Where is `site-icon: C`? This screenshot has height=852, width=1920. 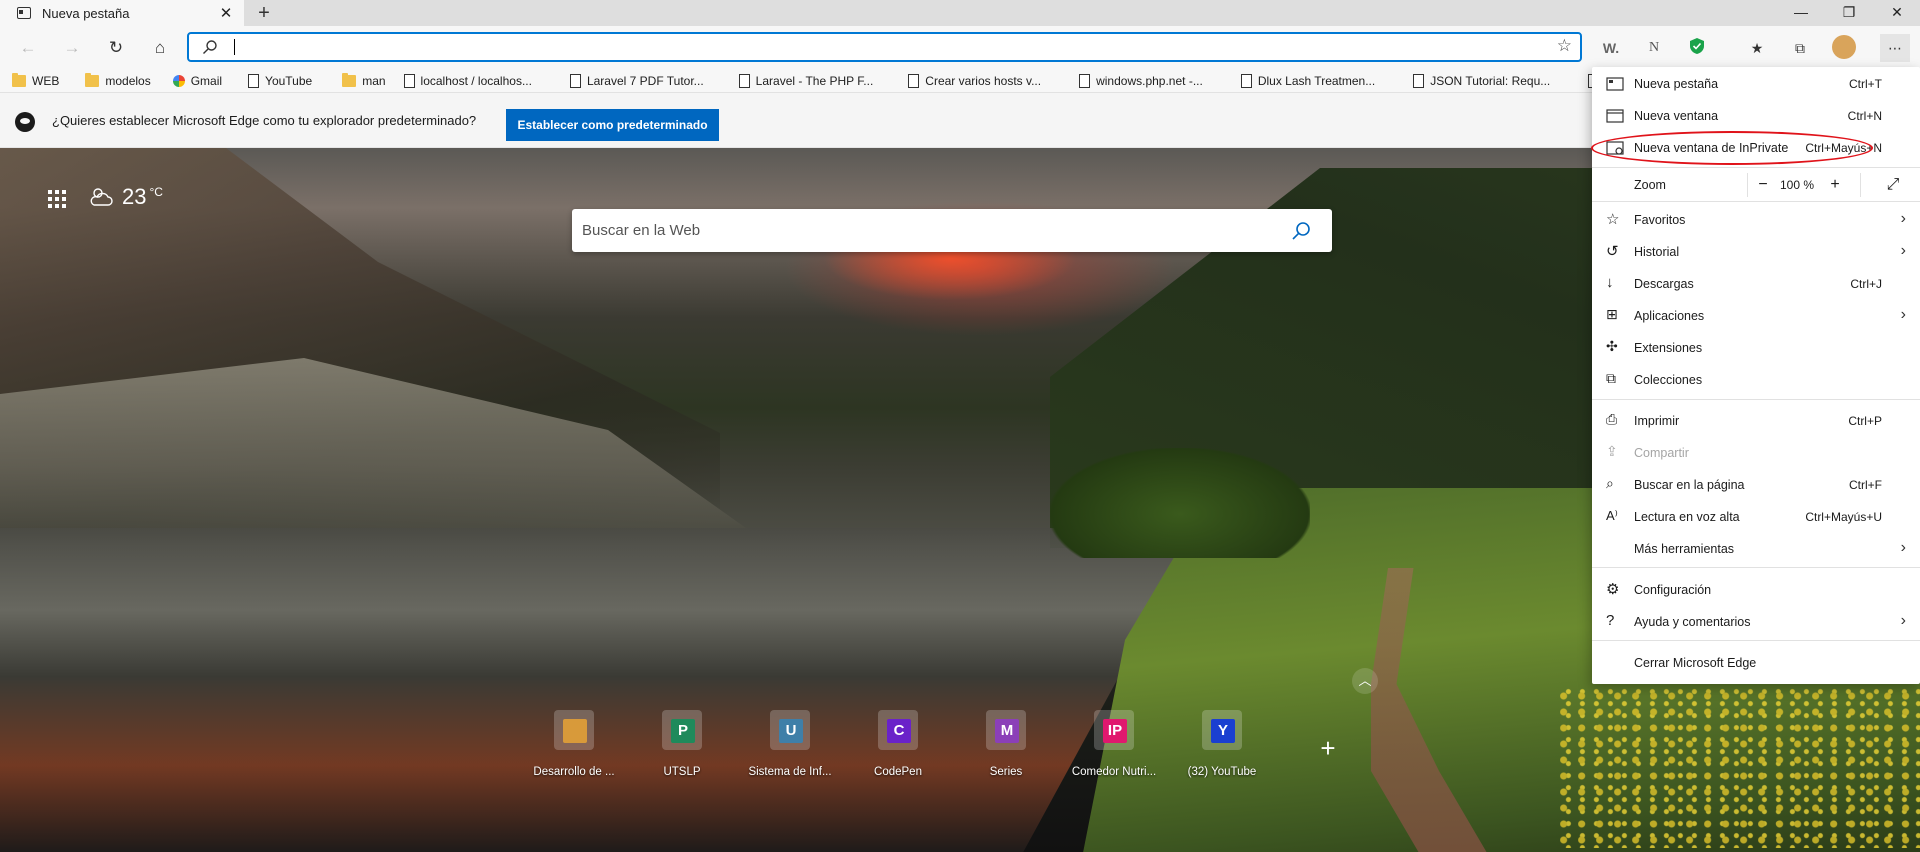 site-icon: C is located at coordinates (899, 731).